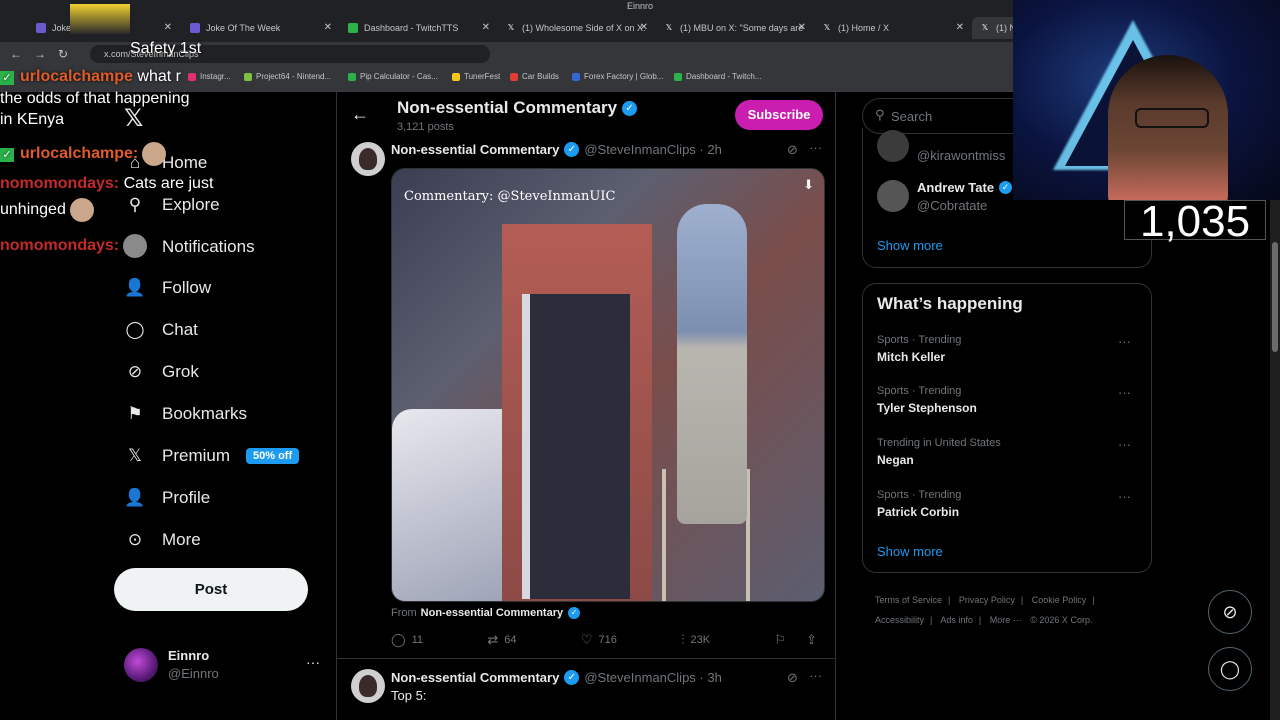 This screenshot has width=1280, height=720. I want to click on tab-home-x: 𝕏 (1) Home / X ✕, so click(892, 28).